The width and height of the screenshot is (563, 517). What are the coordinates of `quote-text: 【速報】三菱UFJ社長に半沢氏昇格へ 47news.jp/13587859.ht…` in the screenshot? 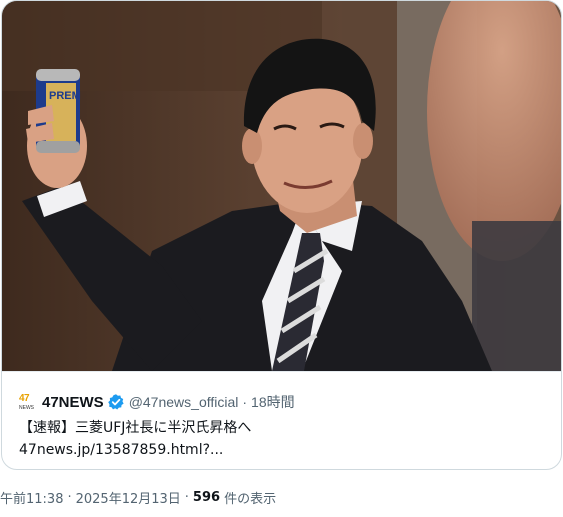 It's located at (284, 439).